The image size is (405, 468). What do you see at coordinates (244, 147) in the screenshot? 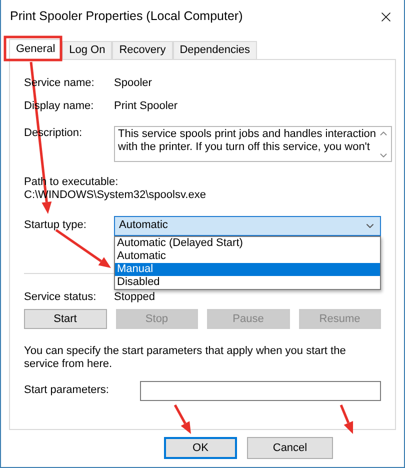
I see `description-line: with the printer. If you turn off this service, you won't` at bounding box center [244, 147].